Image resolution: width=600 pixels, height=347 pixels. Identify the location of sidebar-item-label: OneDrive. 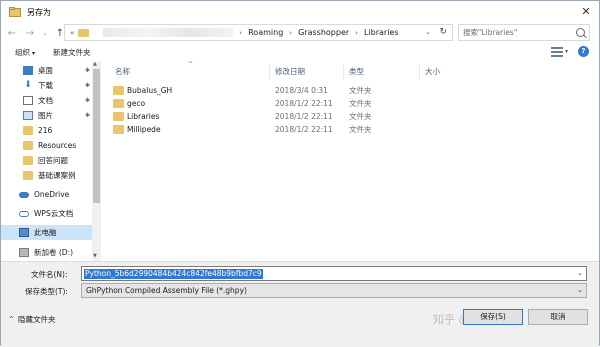
(52, 194).